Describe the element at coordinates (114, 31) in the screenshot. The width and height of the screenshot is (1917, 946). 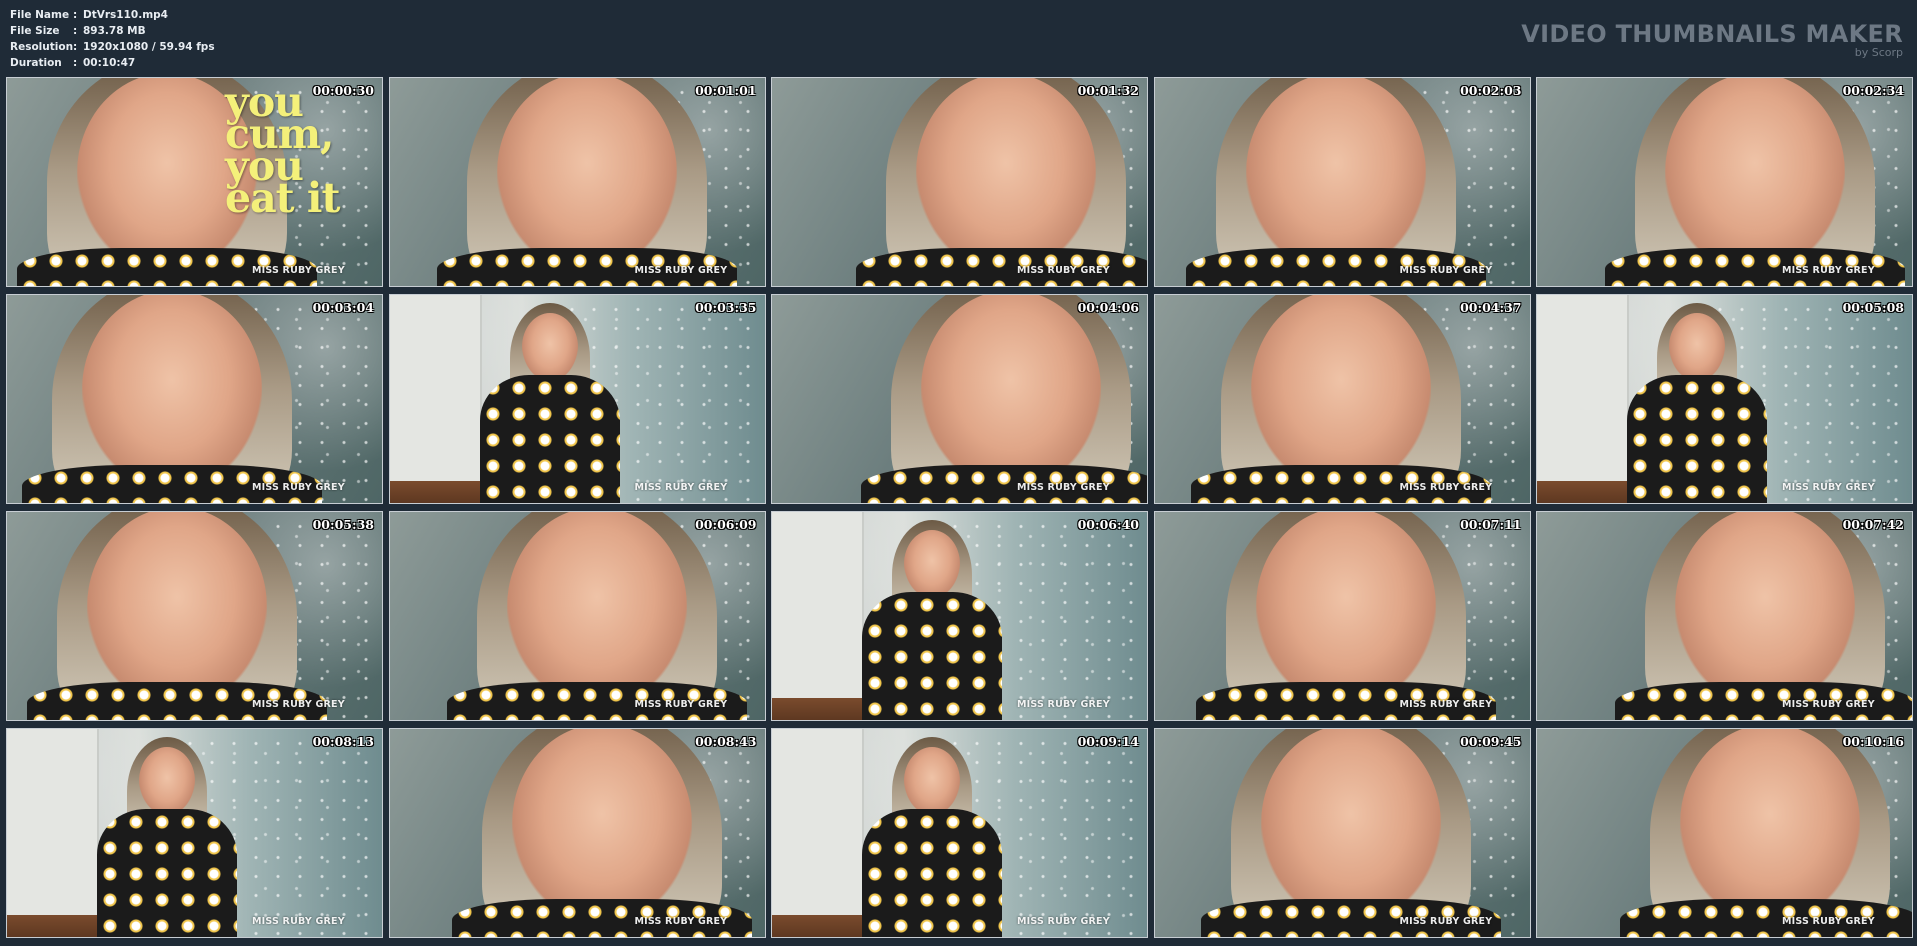
I see `file-size-value: 893.78 MB` at that location.